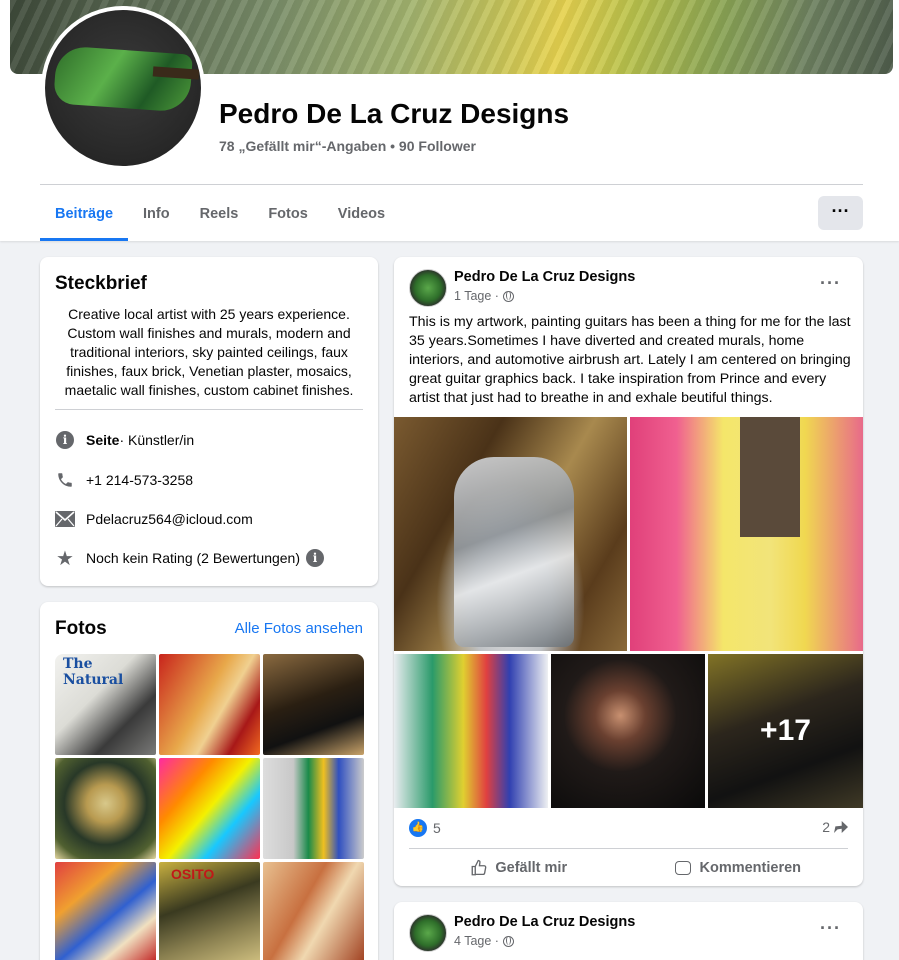 This screenshot has height=960, width=899. Describe the element at coordinates (841, 827) in the screenshot. I see `share-icon` at that location.